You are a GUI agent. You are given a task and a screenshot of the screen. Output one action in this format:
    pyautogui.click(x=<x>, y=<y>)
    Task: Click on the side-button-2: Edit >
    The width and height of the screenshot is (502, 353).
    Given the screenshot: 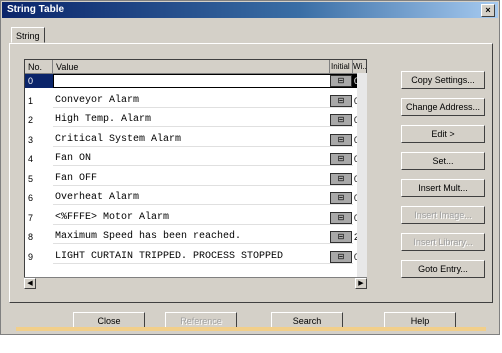 What is the action you would take?
    pyautogui.click(x=443, y=134)
    